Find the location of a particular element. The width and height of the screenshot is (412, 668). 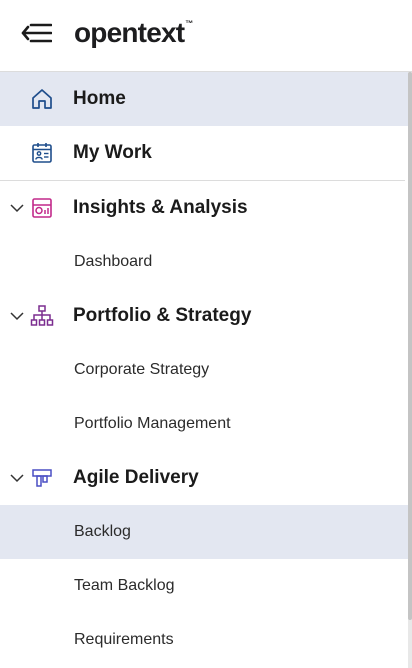

brand-logo: opentext™ is located at coordinates (133, 33).